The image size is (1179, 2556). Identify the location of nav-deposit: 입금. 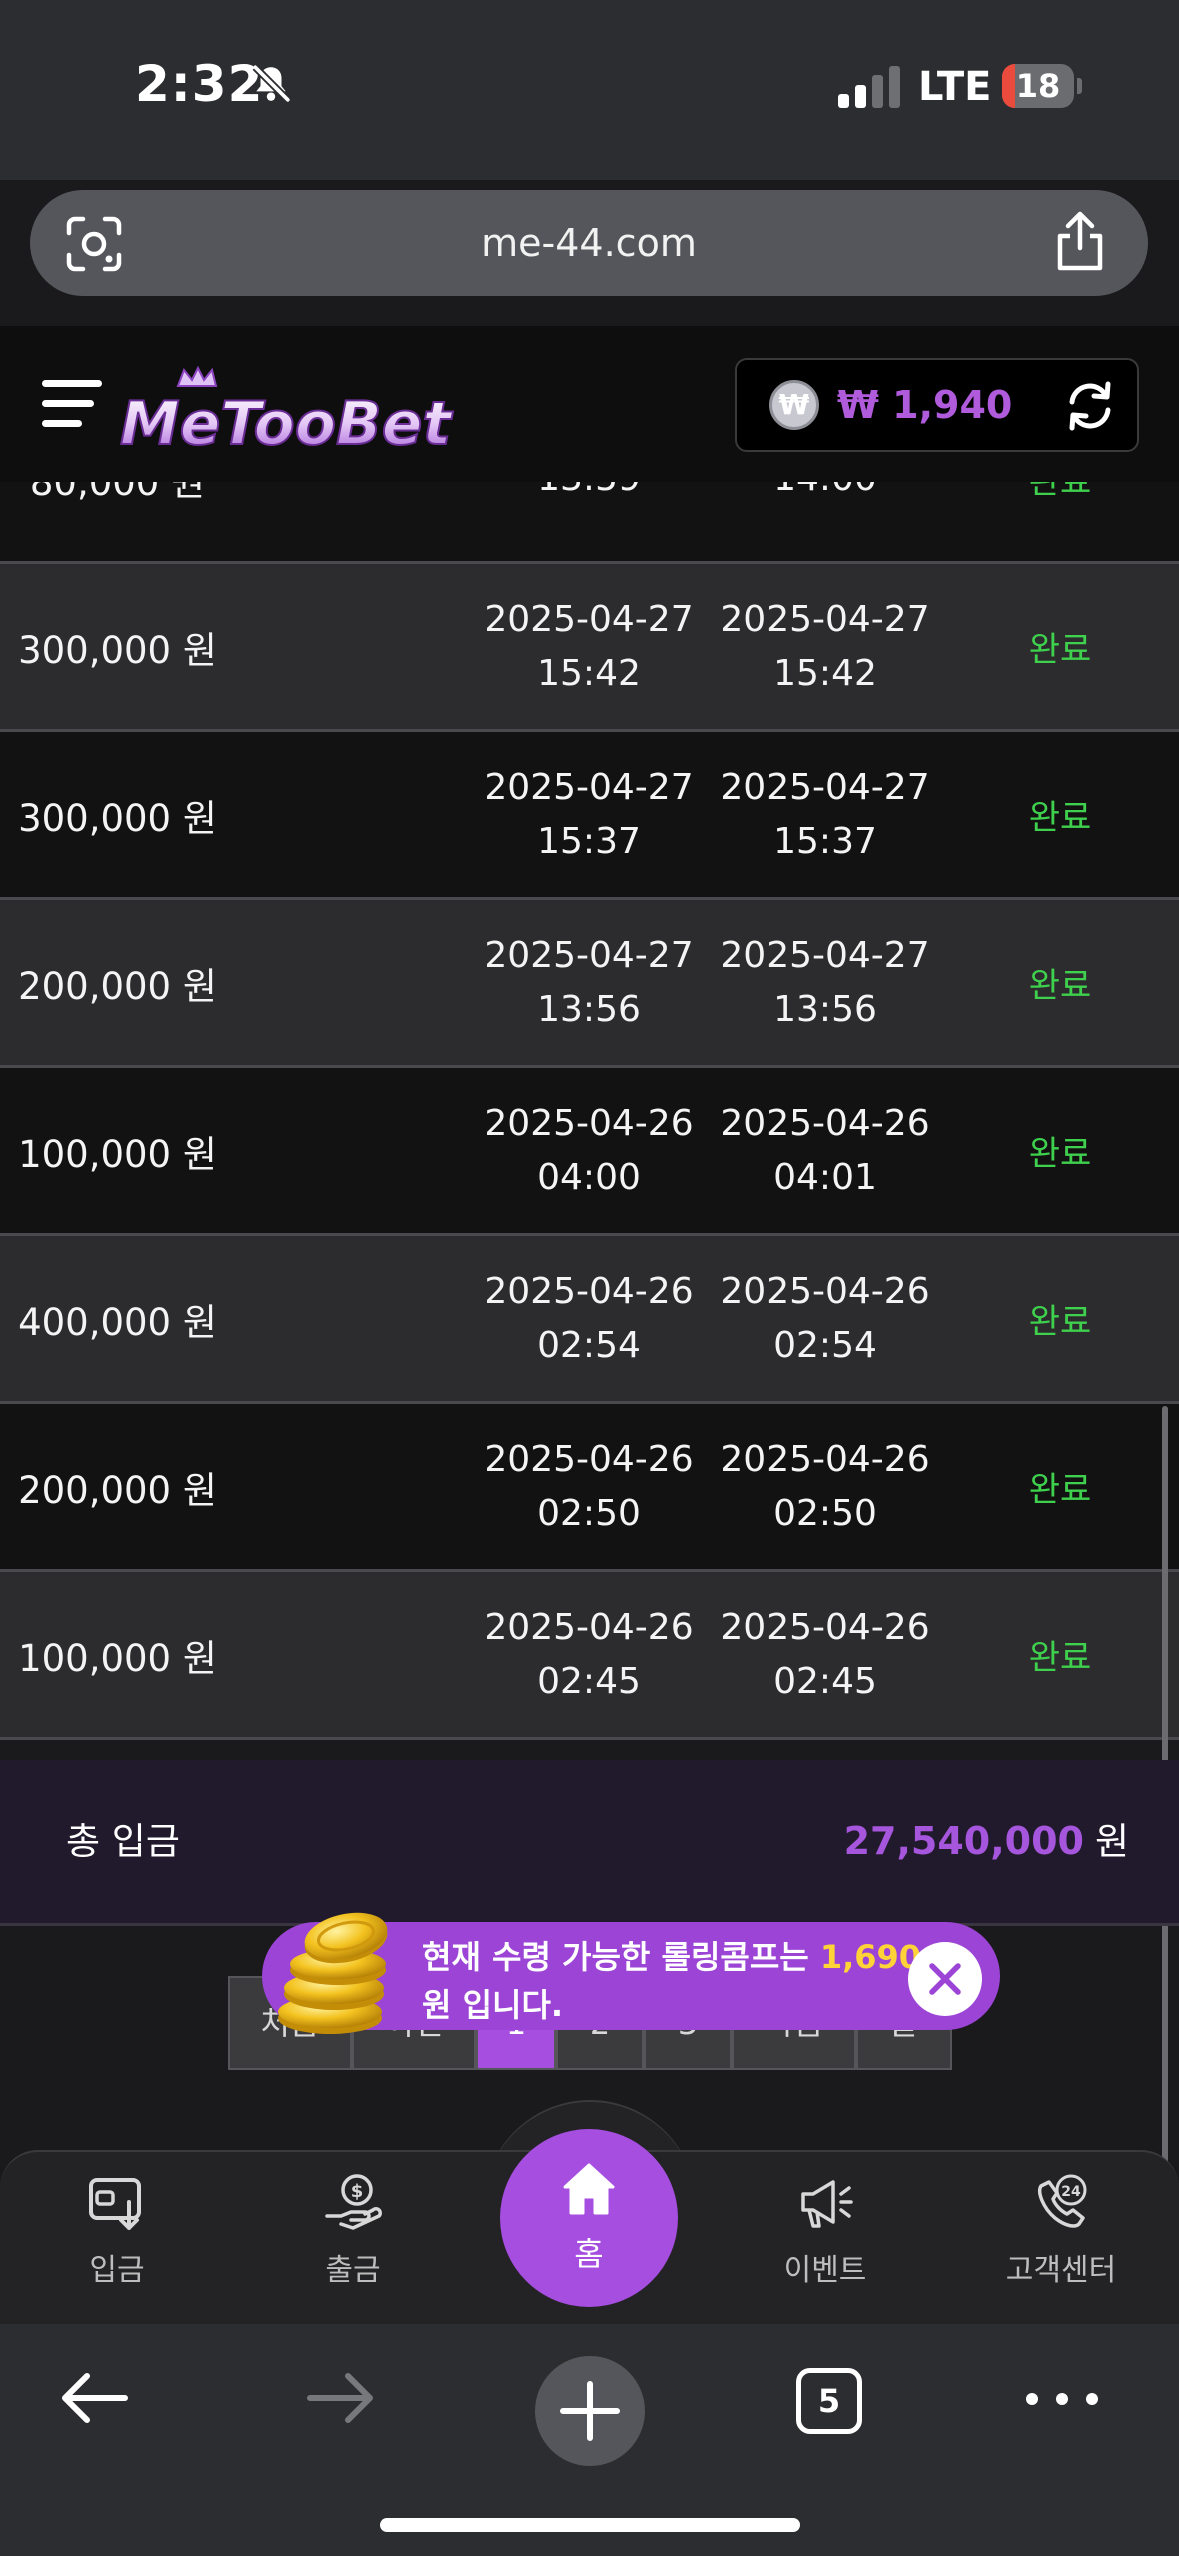
(117, 2235).